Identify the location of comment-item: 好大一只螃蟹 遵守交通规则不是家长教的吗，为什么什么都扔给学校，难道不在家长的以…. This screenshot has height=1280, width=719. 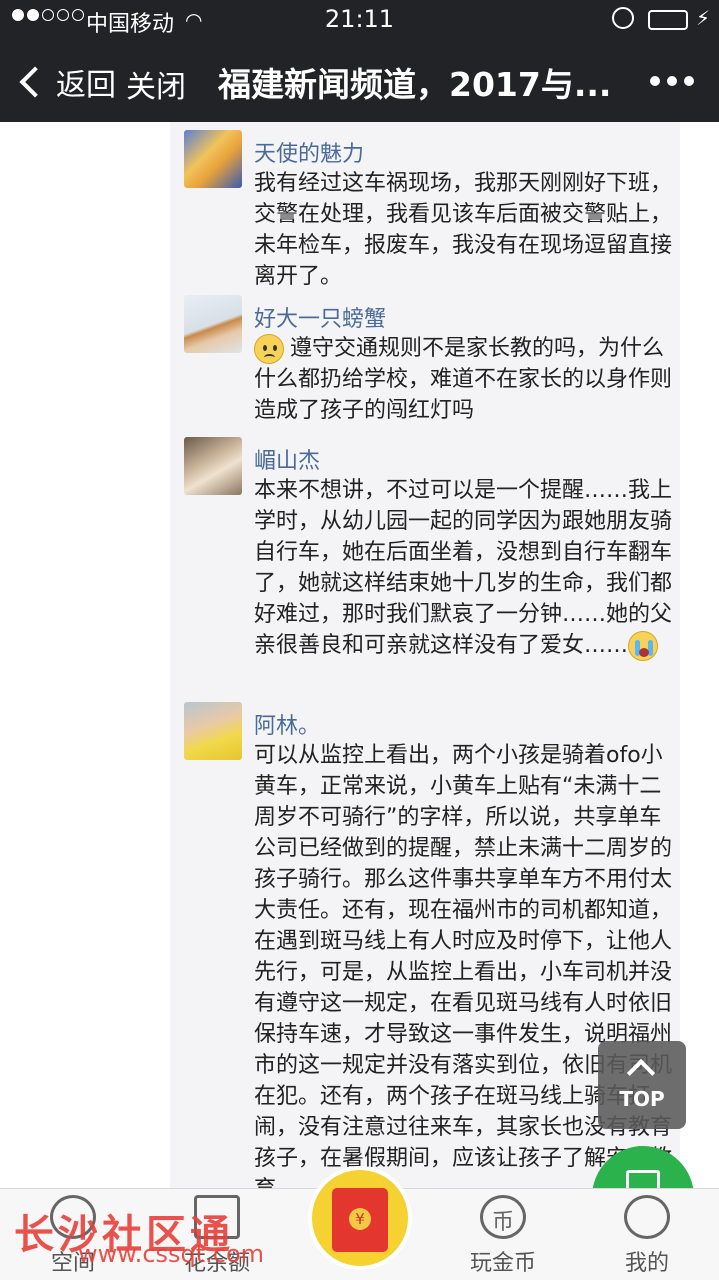
(434, 360).